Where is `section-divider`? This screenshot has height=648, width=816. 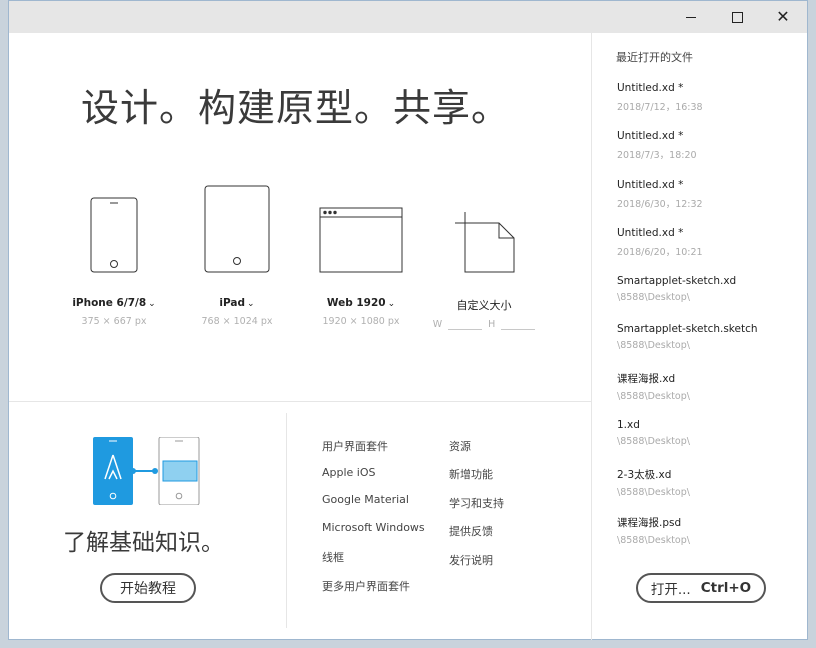 section-divider is located at coordinates (300, 401).